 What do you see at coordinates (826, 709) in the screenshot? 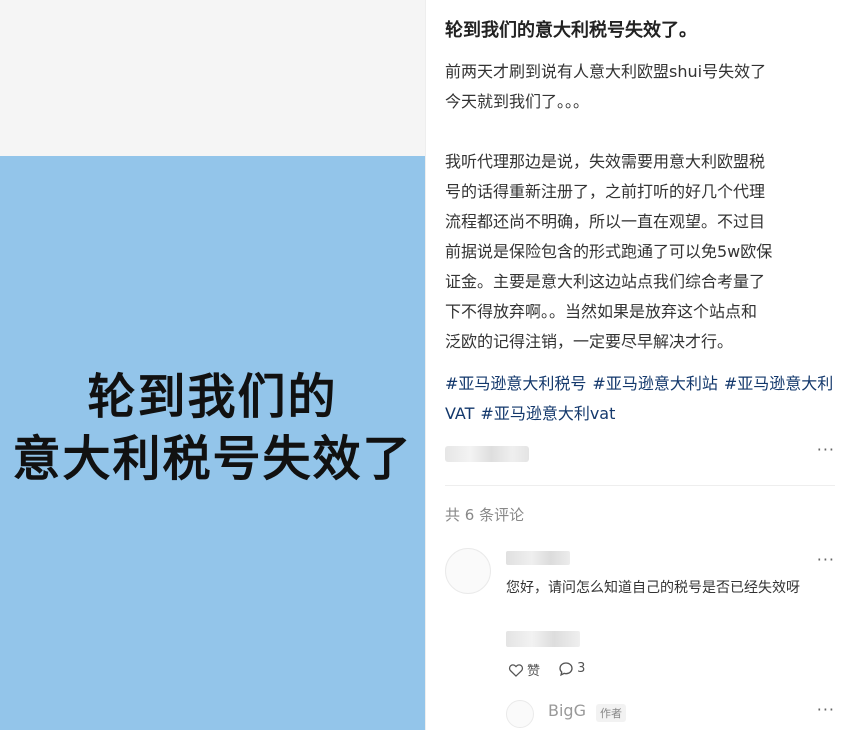
I see `reply-more-icon: ···` at bounding box center [826, 709].